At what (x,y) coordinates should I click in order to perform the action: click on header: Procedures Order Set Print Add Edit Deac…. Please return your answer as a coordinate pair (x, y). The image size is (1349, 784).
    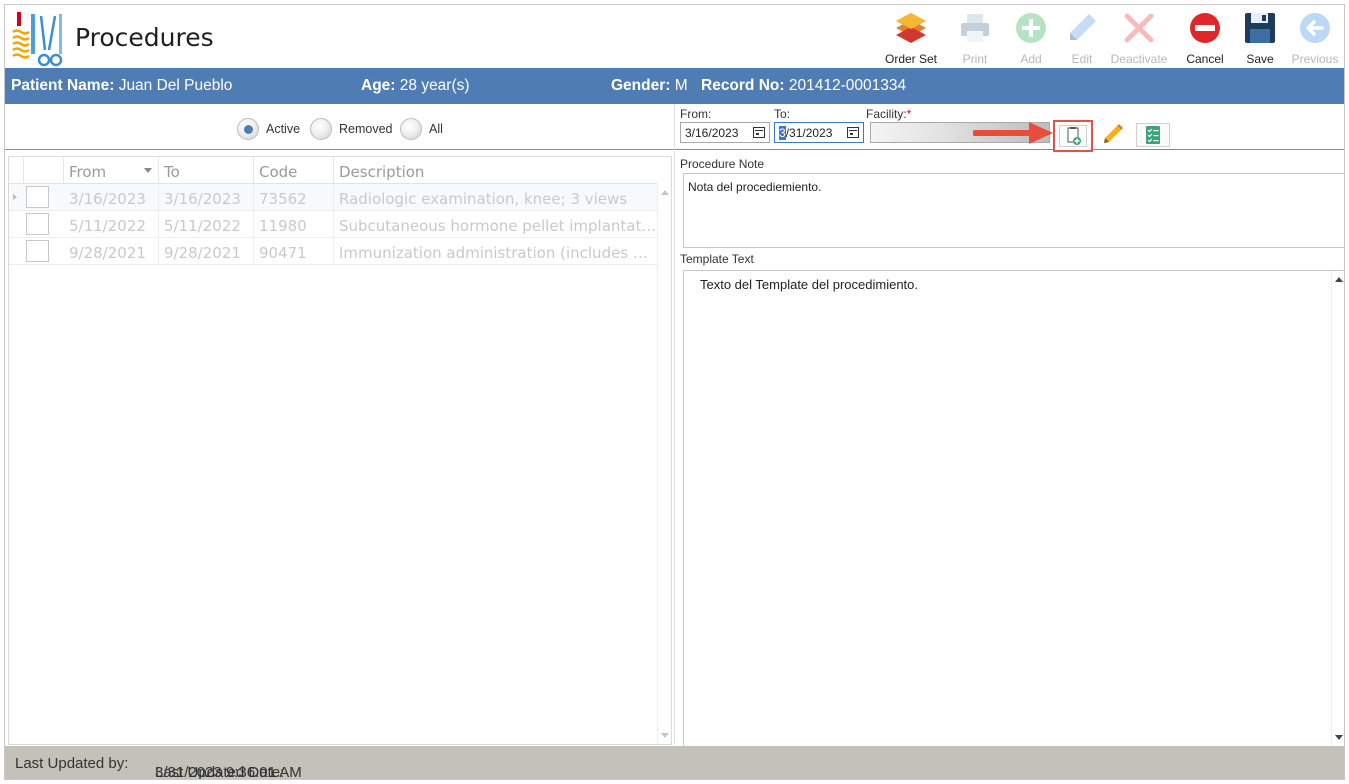
    Looking at the image, I should click on (674, 37).